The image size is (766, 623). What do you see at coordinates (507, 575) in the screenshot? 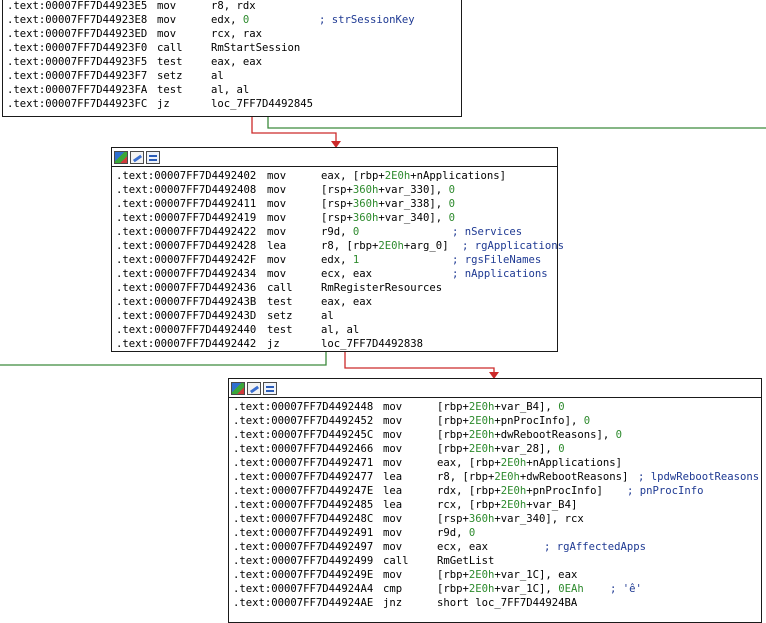
I see `asm-operands: [rbp+2E0h+var_1C], eax` at bounding box center [507, 575].